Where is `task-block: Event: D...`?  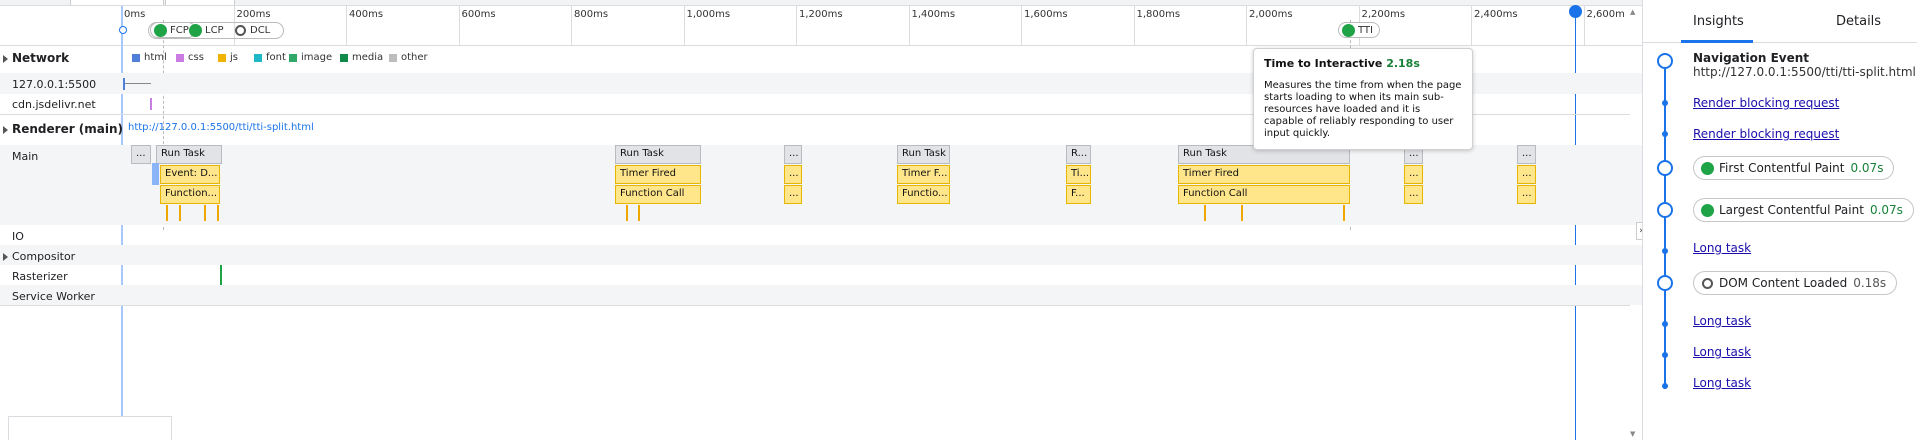 task-block: Event: D... is located at coordinates (190, 174).